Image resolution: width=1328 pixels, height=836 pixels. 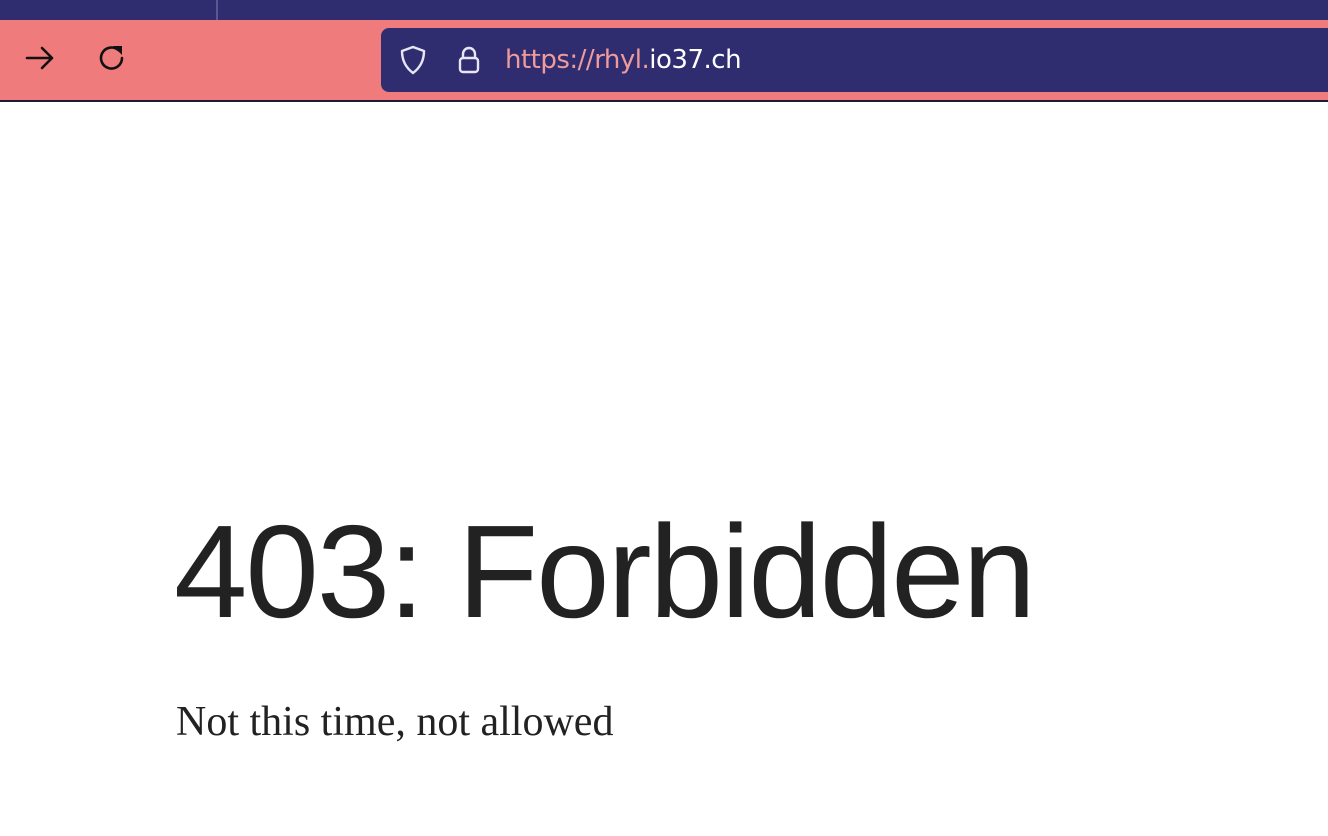 I want to click on url-text: https://rhyl.io37.ch, so click(x=623, y=60).